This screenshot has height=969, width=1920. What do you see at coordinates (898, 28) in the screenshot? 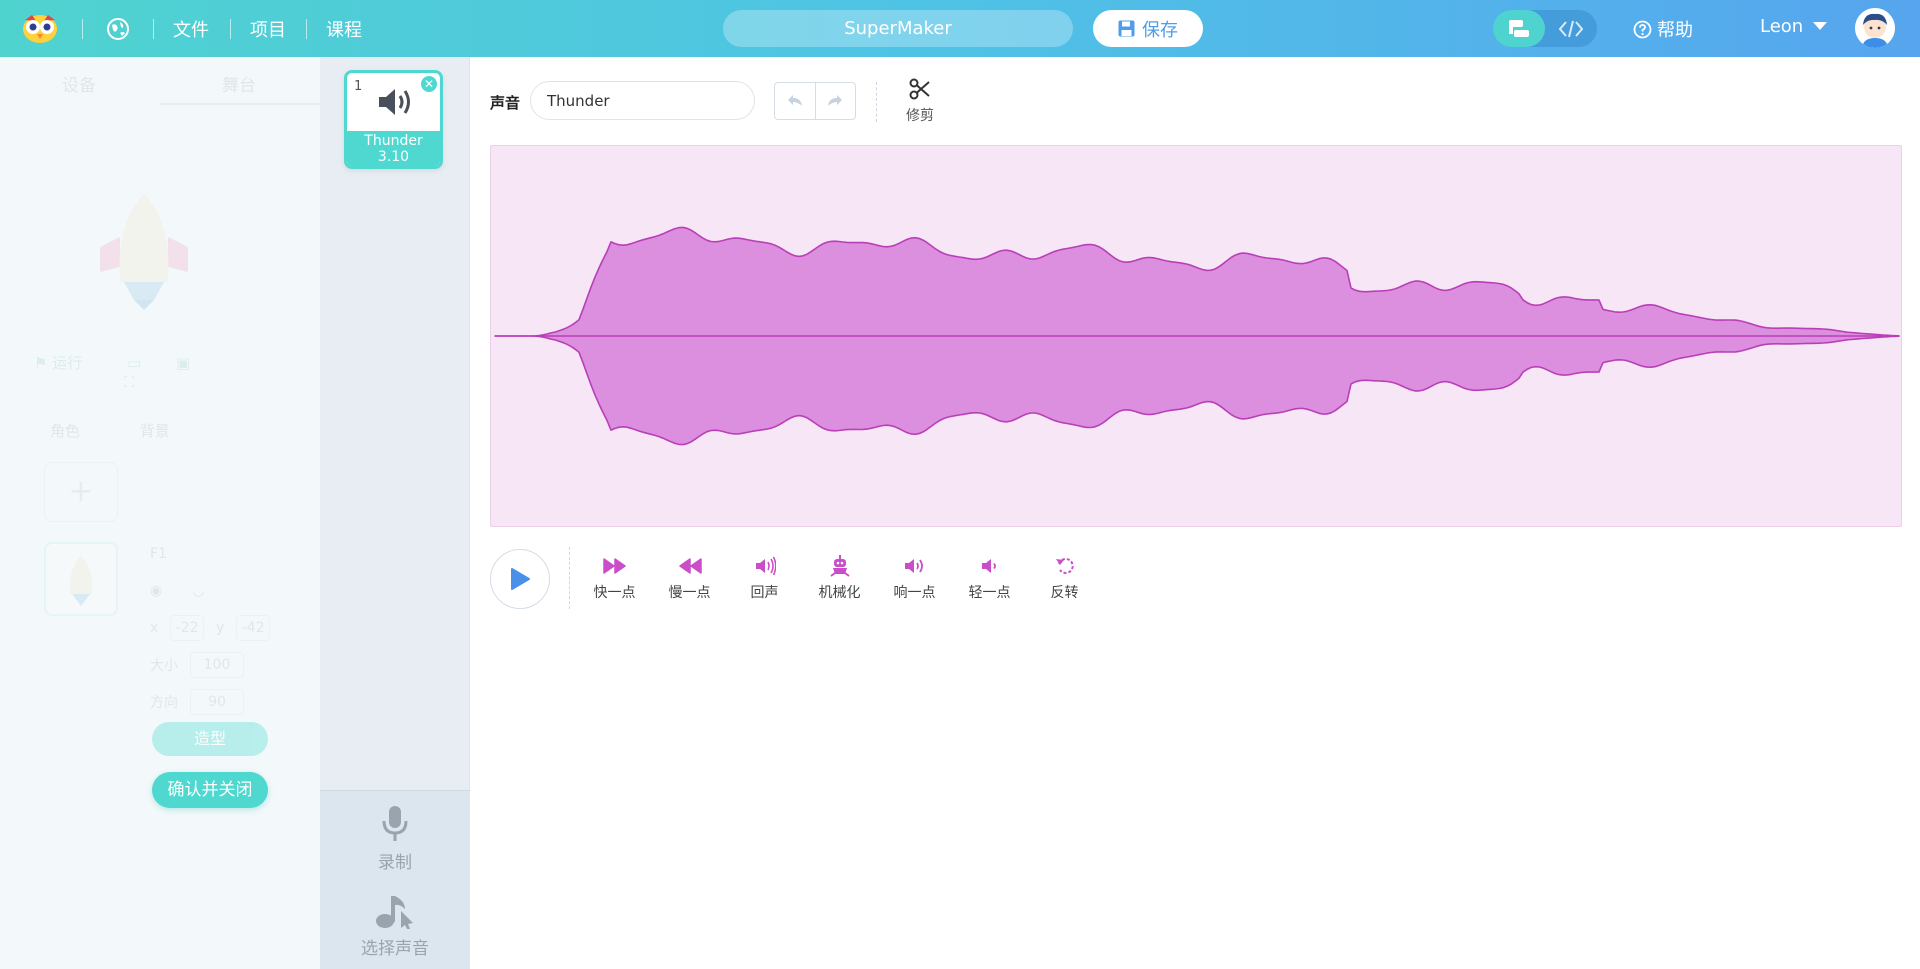
I see `project-name-field: SuperMaker` at bounding box center [898, 28].